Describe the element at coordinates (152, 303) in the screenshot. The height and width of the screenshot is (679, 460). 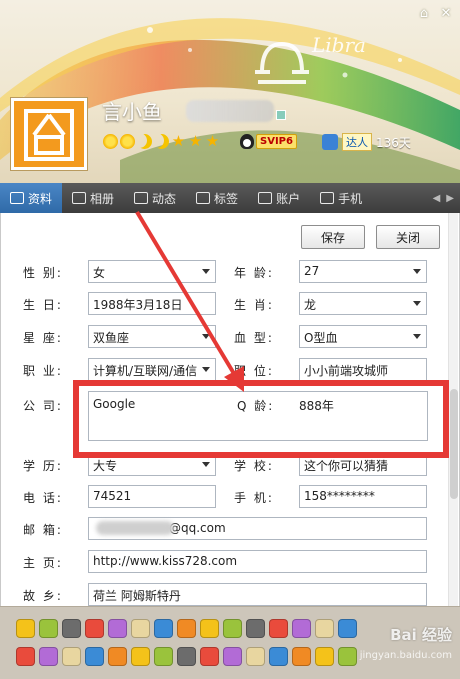
I see `birthday-field: 1988年3月18日` at that location.